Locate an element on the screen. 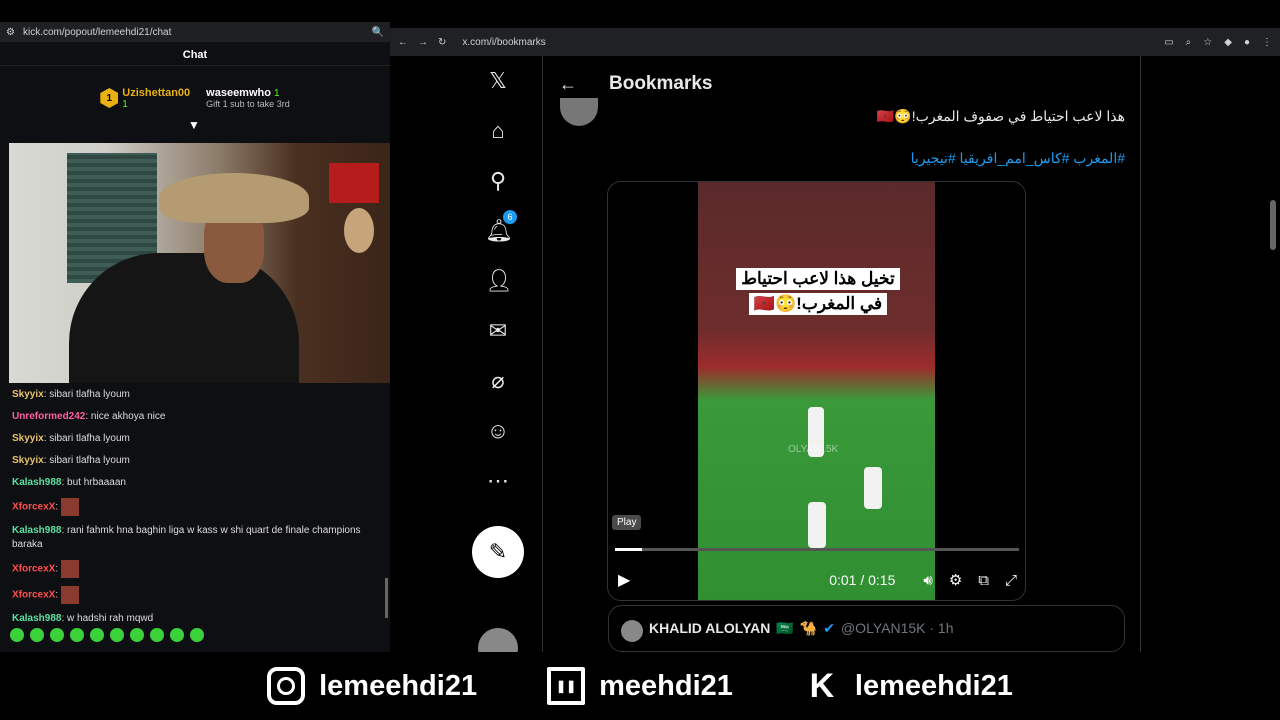  follow-icon: 👤︎ is located at coordinates (499, 281).